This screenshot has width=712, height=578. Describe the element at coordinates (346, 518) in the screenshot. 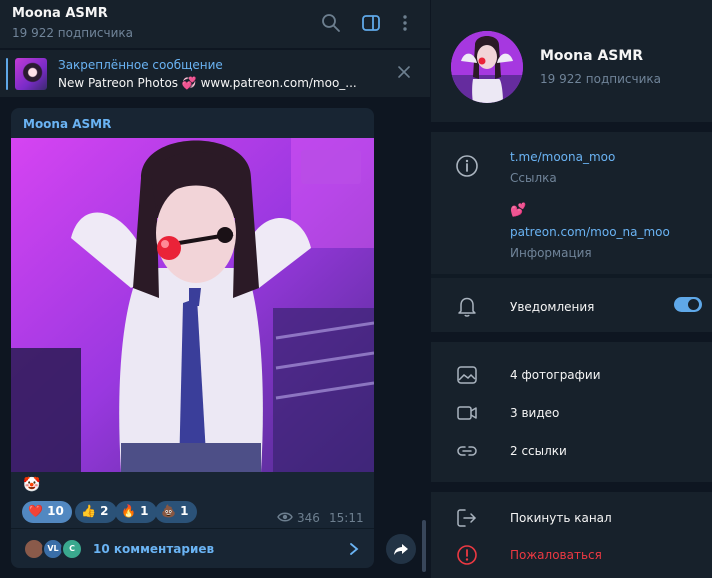

I see `message-time: 15:11` at that location.